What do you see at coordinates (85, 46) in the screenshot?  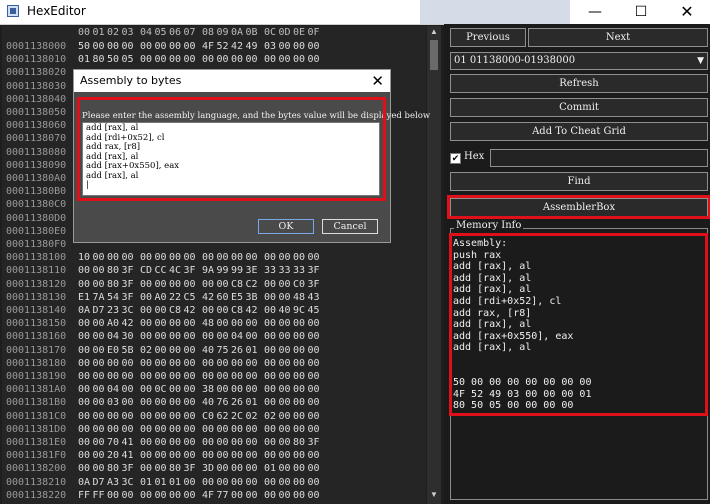 I see `hex-byte-cell: 50` at bounding box center [85, 46].